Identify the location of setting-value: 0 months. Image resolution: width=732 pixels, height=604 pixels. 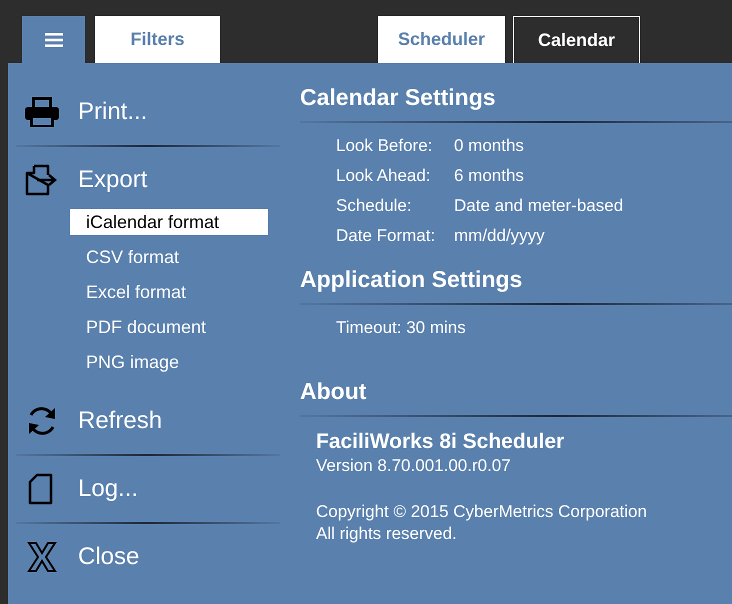
(489, 146).